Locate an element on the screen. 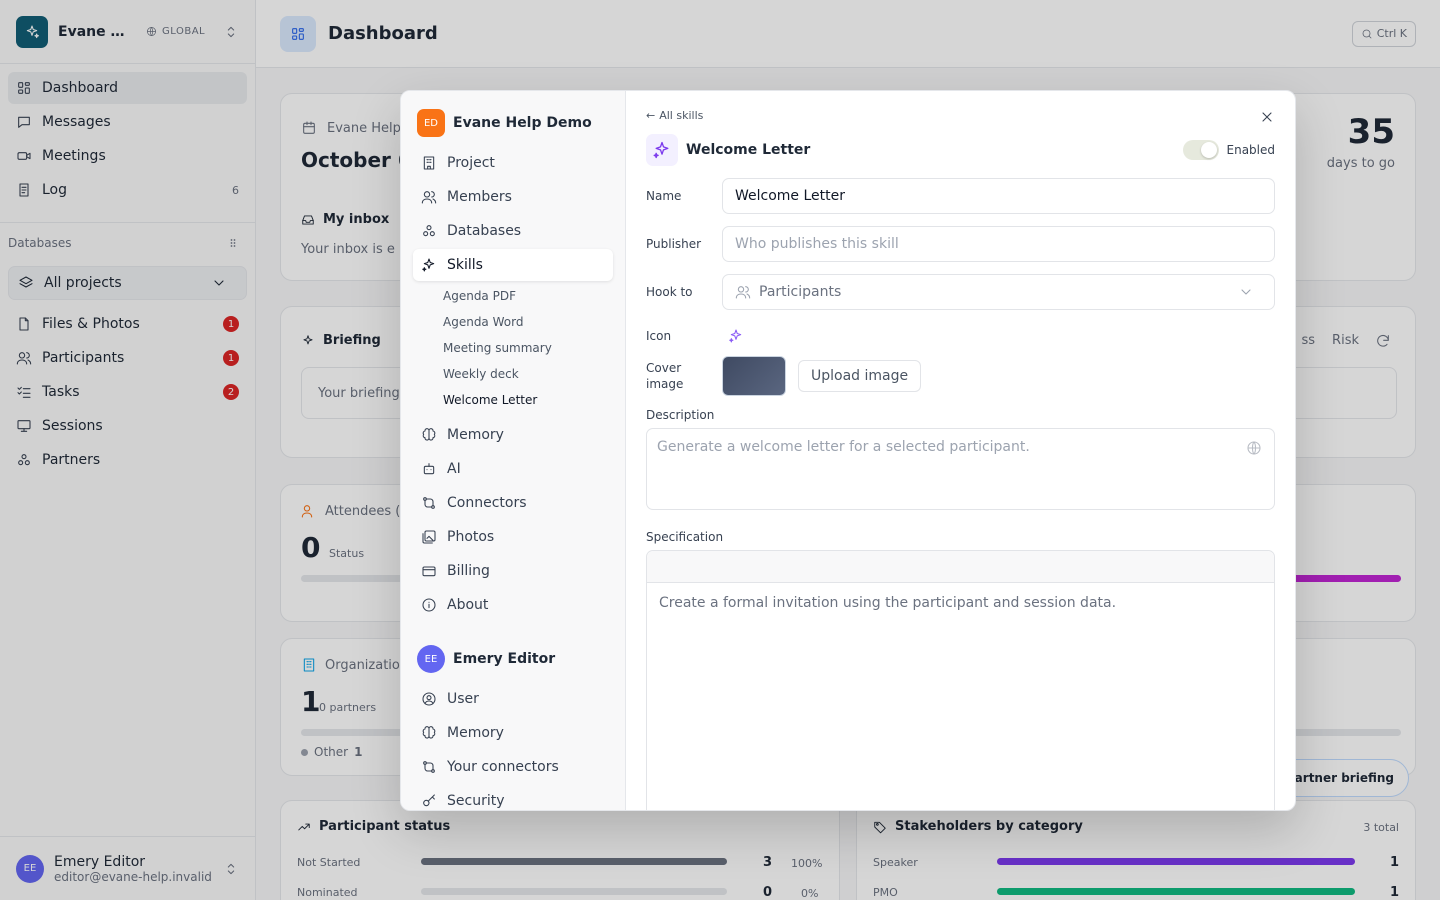  settings-item-label: Members is located at coordinates (479, 197).